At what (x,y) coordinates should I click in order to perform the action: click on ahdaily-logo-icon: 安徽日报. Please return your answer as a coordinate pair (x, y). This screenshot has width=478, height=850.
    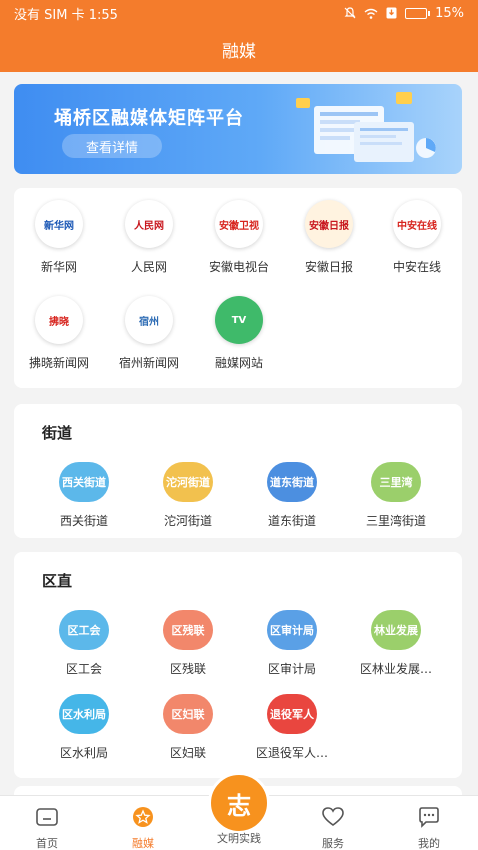
    Looking at the image, I should click on (329, 224).